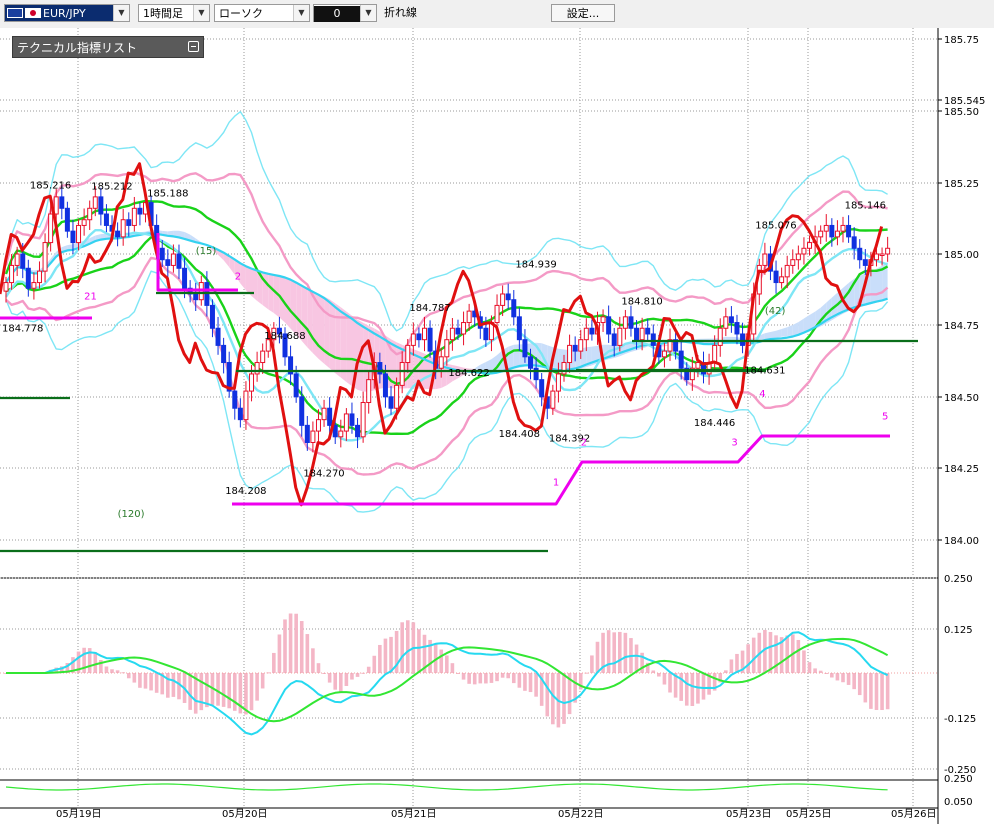 Image resolution: width=994 pixels, height=824 pixels. I want to click on timeframe-select: 1時間足 ▼, so click(174, 13).